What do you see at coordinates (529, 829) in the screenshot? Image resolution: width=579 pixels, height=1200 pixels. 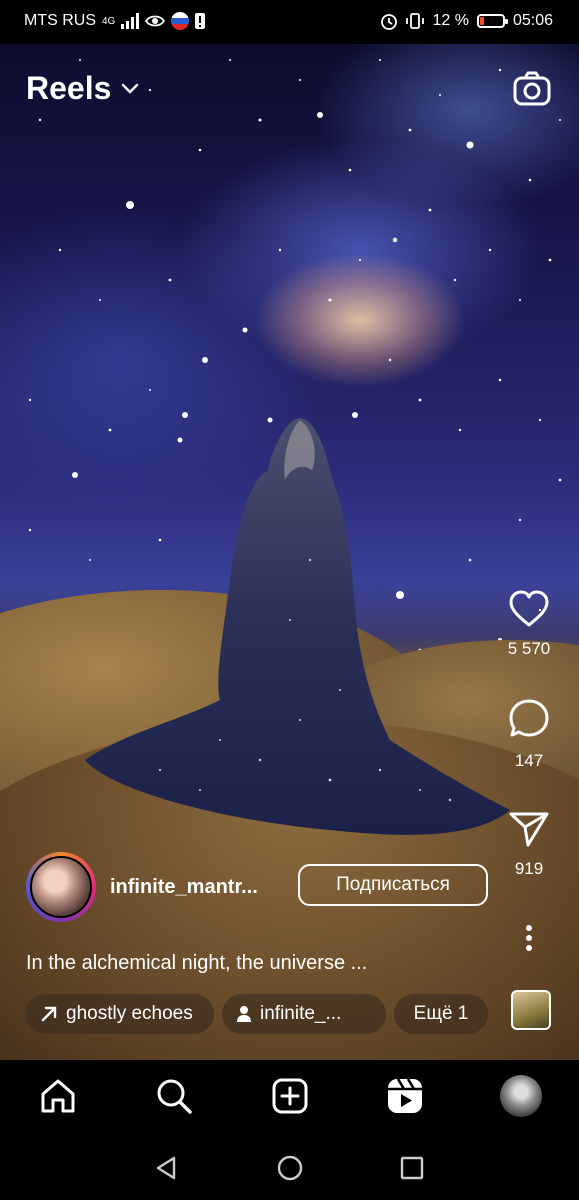 I see `send-icon` at bounding box center [529, 829].